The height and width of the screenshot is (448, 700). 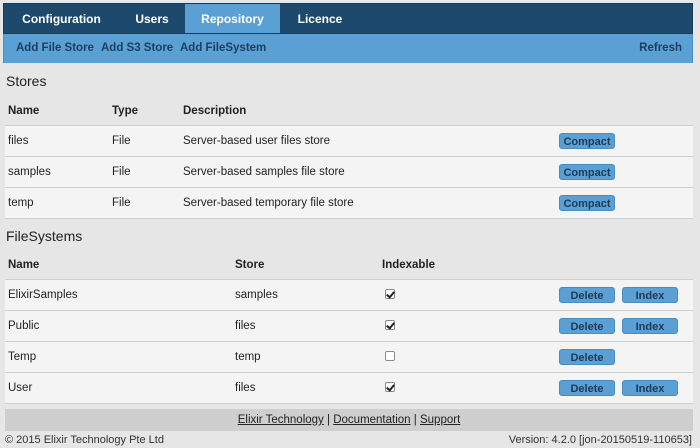 What do you see at coordinates (118, 356) in the screenshot?
I see `fs-name: Temp` at bounding box center [118, 356].